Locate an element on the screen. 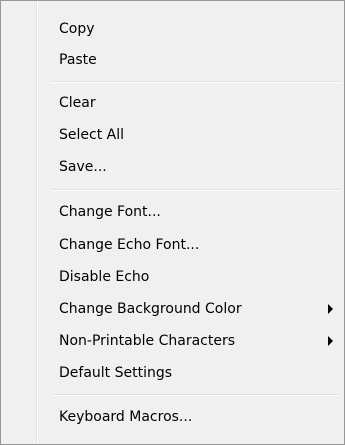 The height and width of the screenshot is (445, 345). menu-item-select-all: Select All is located at coordinates (172, 135).